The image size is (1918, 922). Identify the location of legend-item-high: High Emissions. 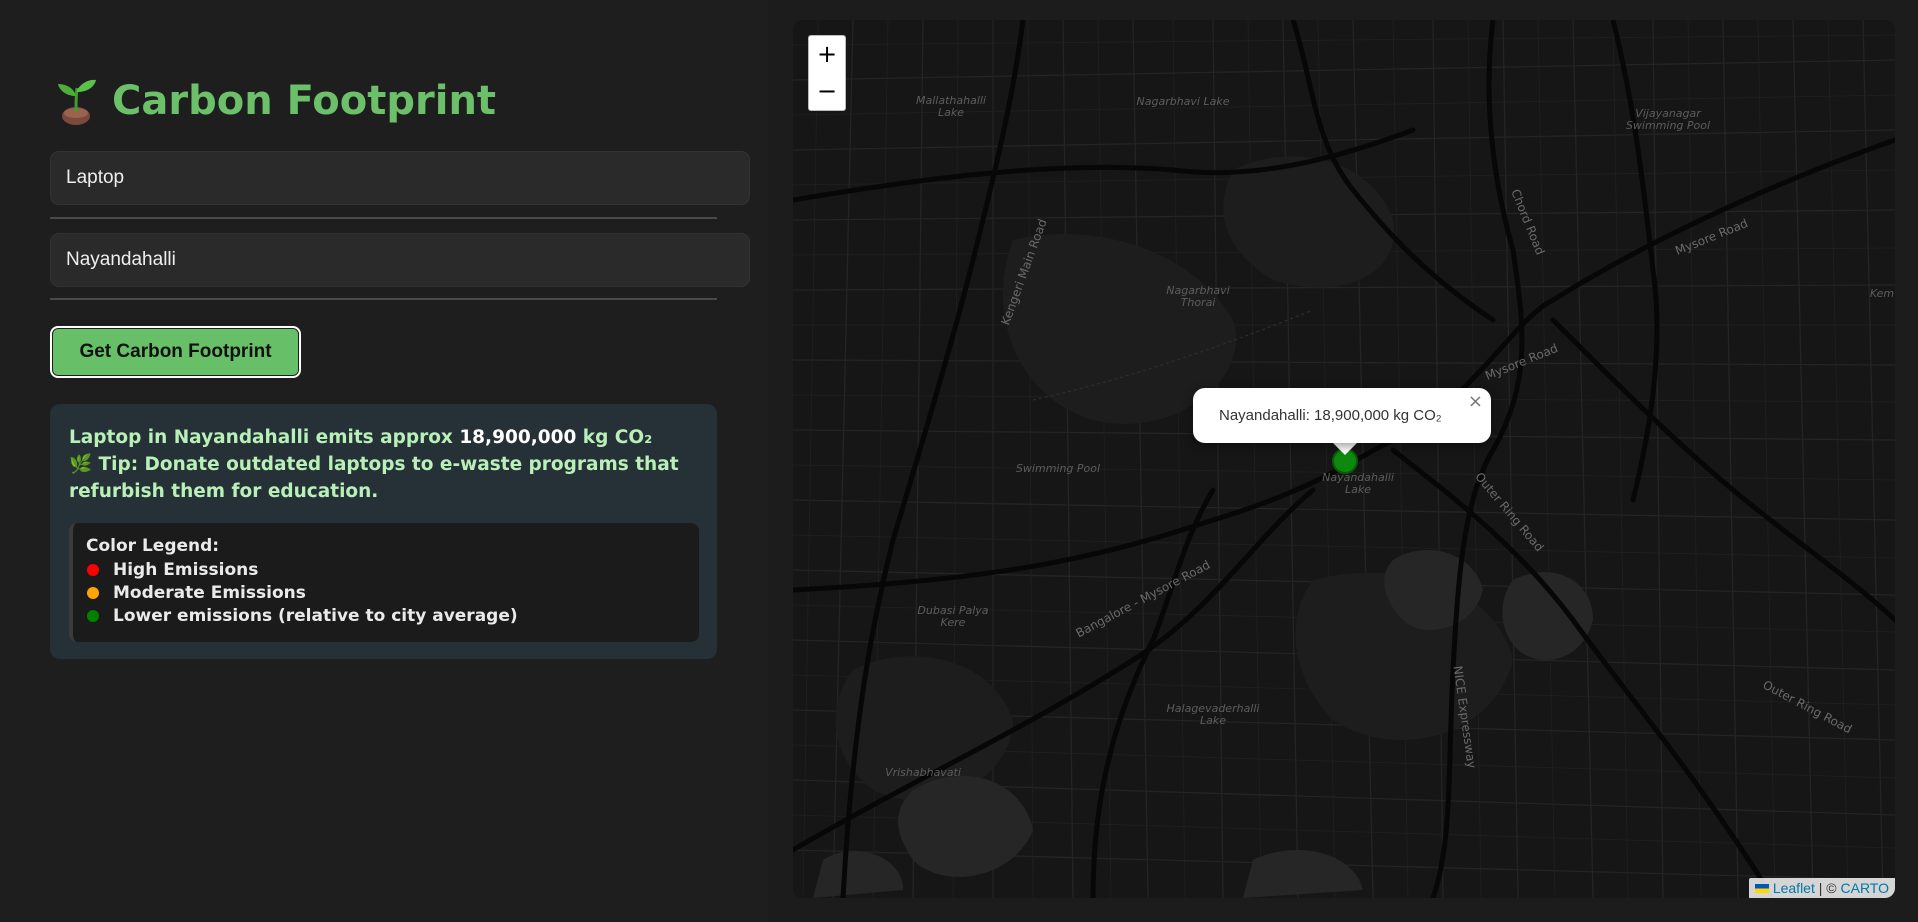
(392, 569).